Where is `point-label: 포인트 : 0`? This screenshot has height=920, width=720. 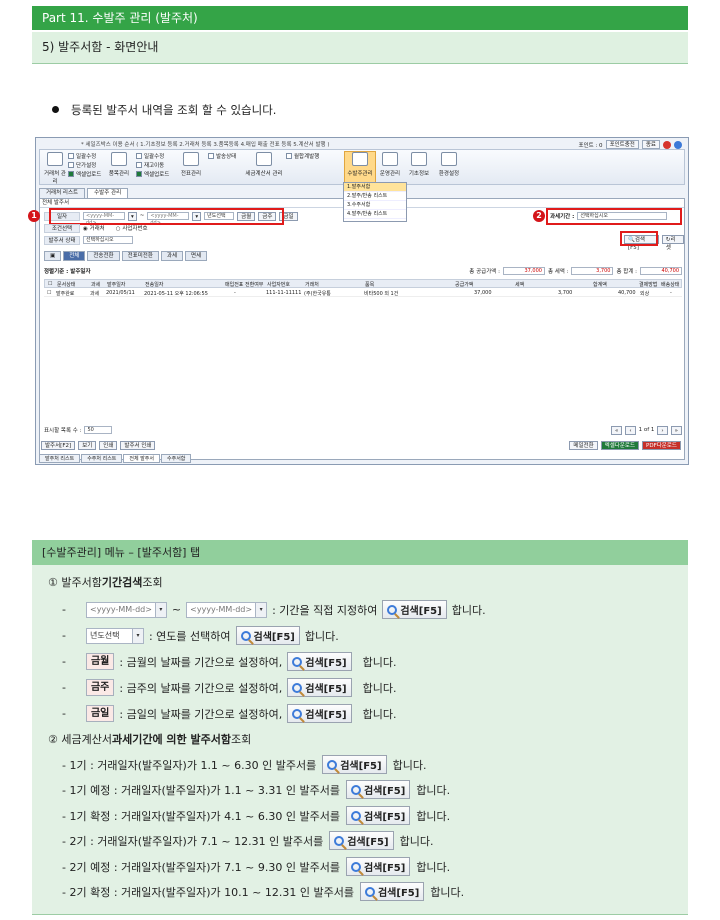
point-label: 포인트 : 0 is located at coordinates (590, 145).